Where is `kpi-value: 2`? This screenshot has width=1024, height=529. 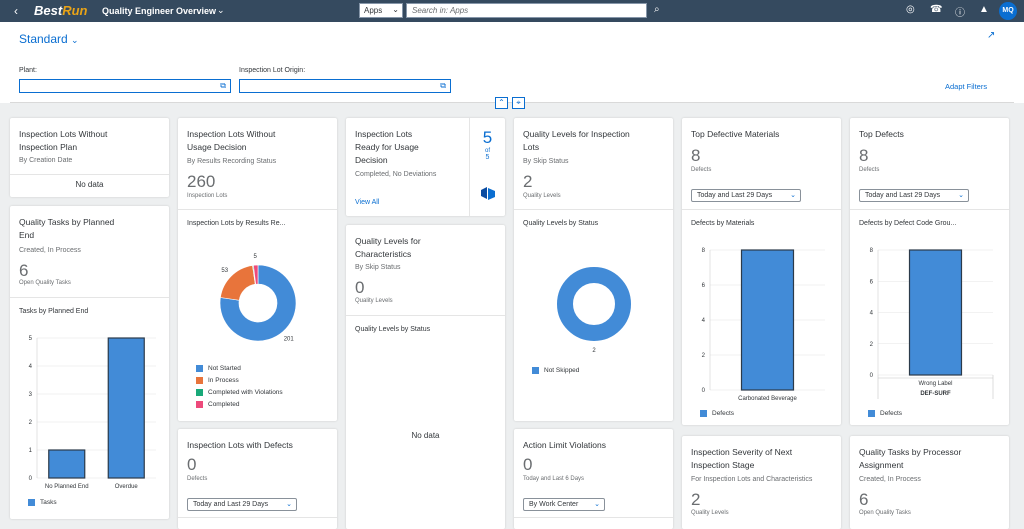 kpi-value: 2 is located at coordinates (696, 499).